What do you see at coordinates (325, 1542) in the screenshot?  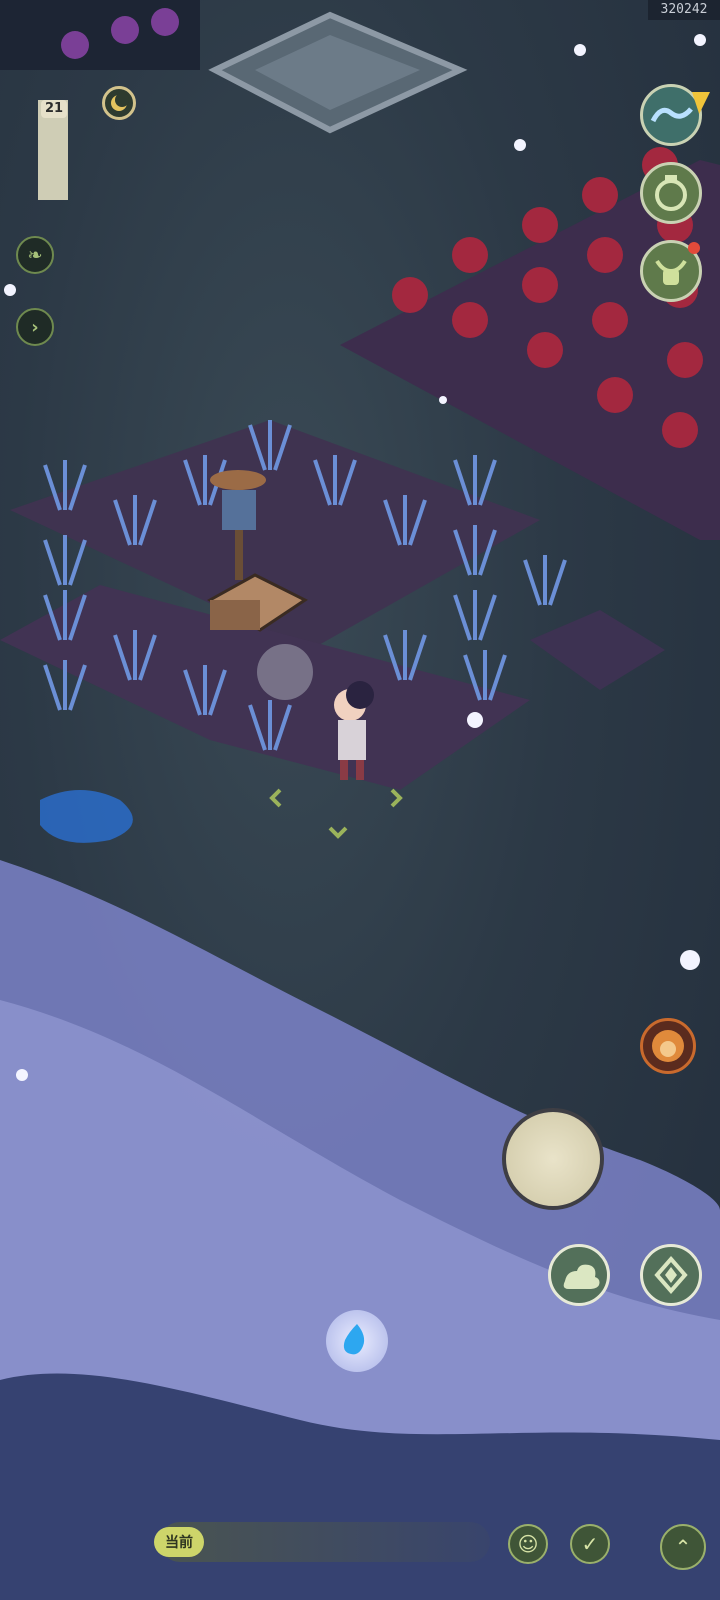 I see `chat-bar` at bounding box center [325, 1542].